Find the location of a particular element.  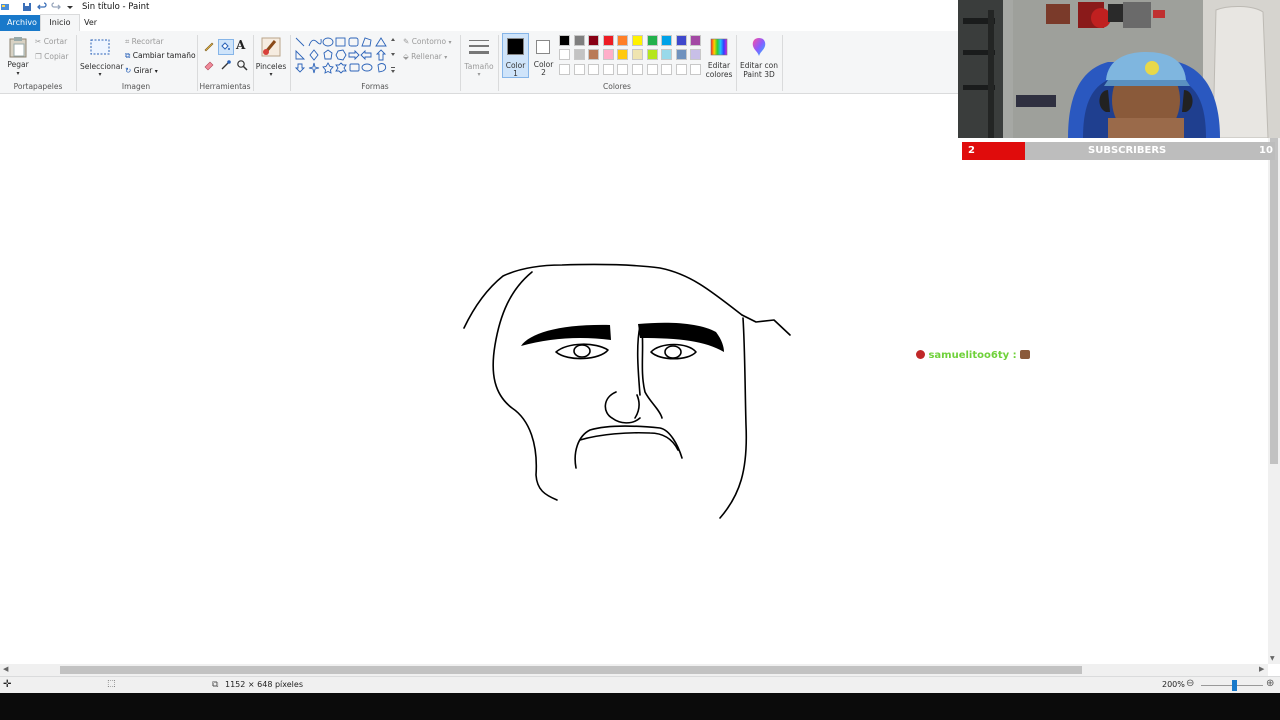

scroll-left-icon: ◀ is located at coordinates (5, 669).